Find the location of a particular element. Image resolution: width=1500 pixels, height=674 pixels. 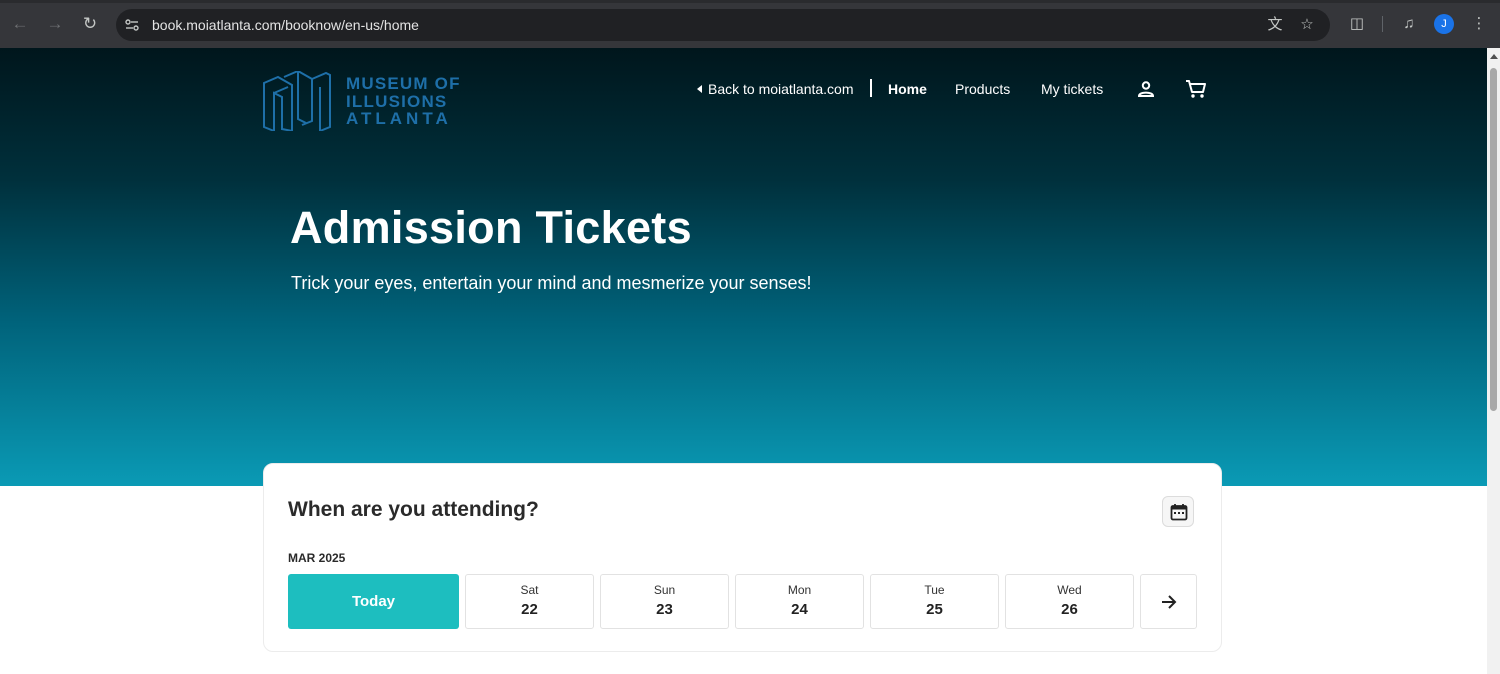

next-dates-button is located at coordinates (1168, 601).